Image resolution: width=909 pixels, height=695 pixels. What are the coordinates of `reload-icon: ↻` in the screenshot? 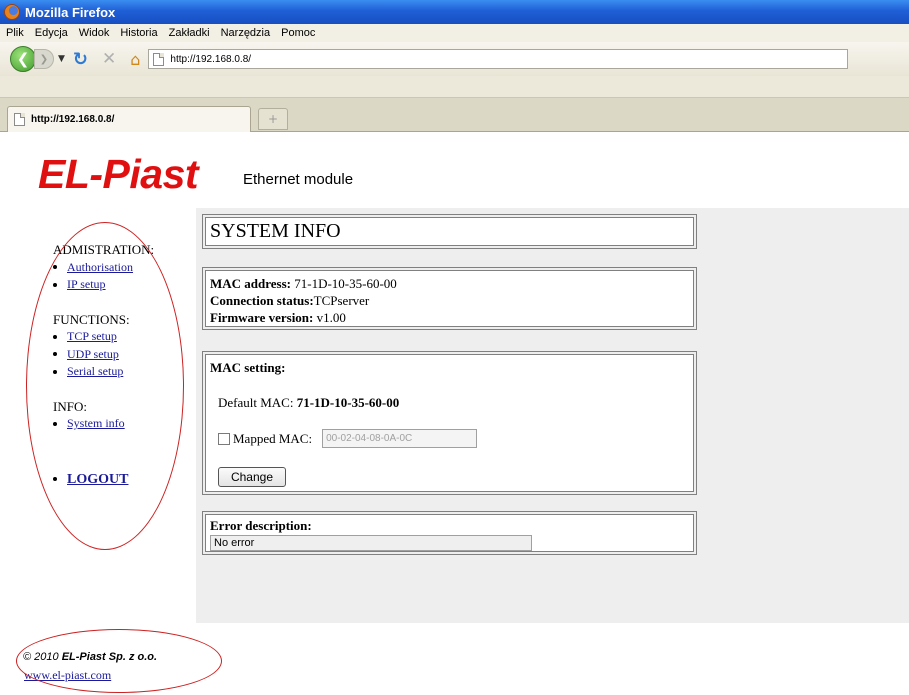 It's located at (80, 59).